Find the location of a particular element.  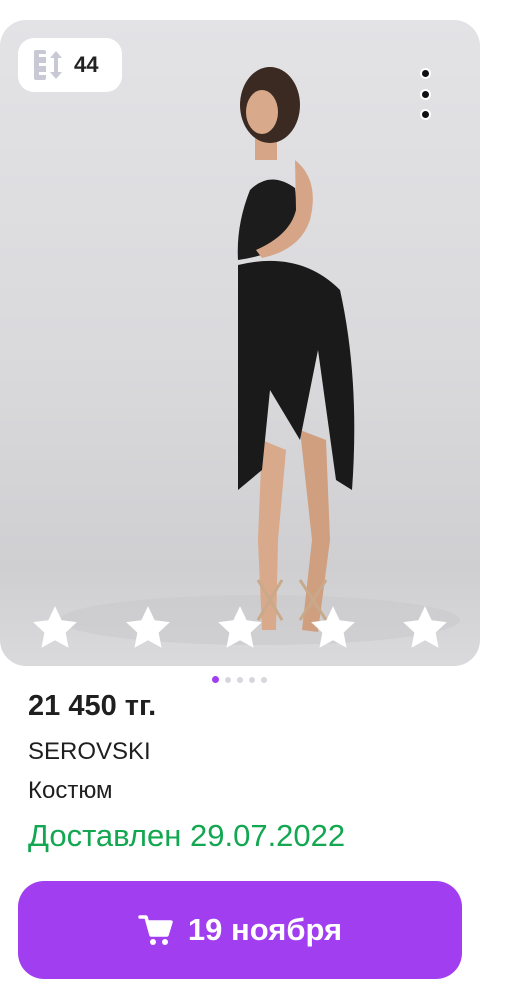

size-value: 44 is located at coordinates (86, 64).